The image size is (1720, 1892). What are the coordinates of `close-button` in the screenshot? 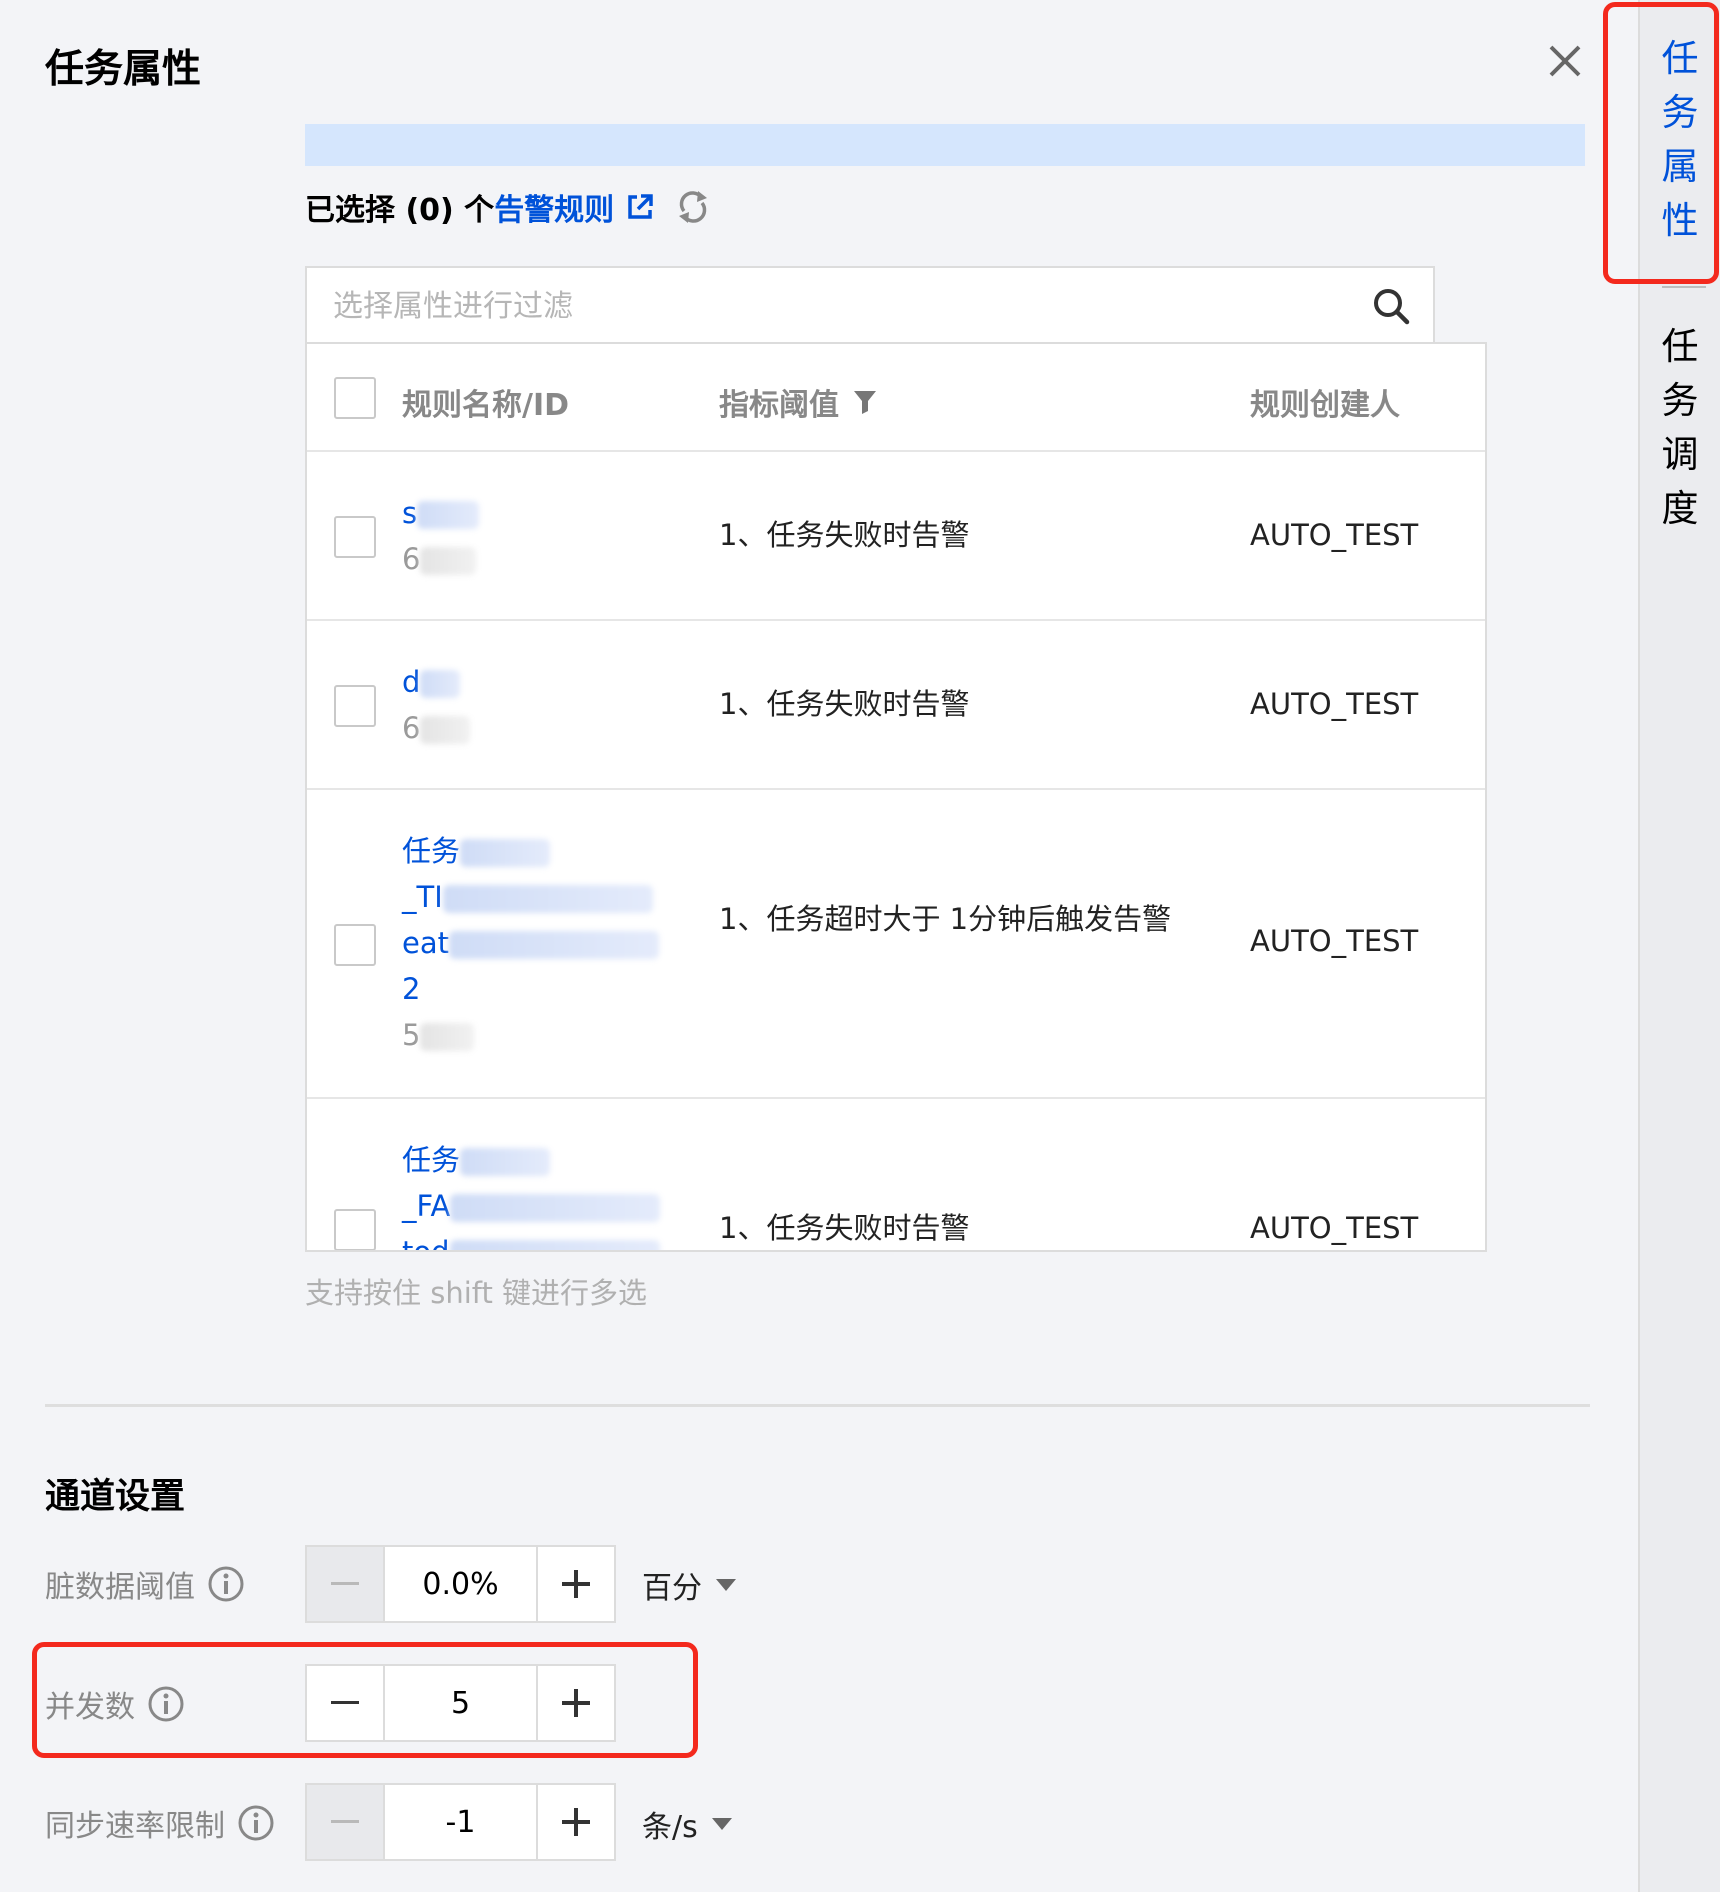 It's located at (1565, 61).